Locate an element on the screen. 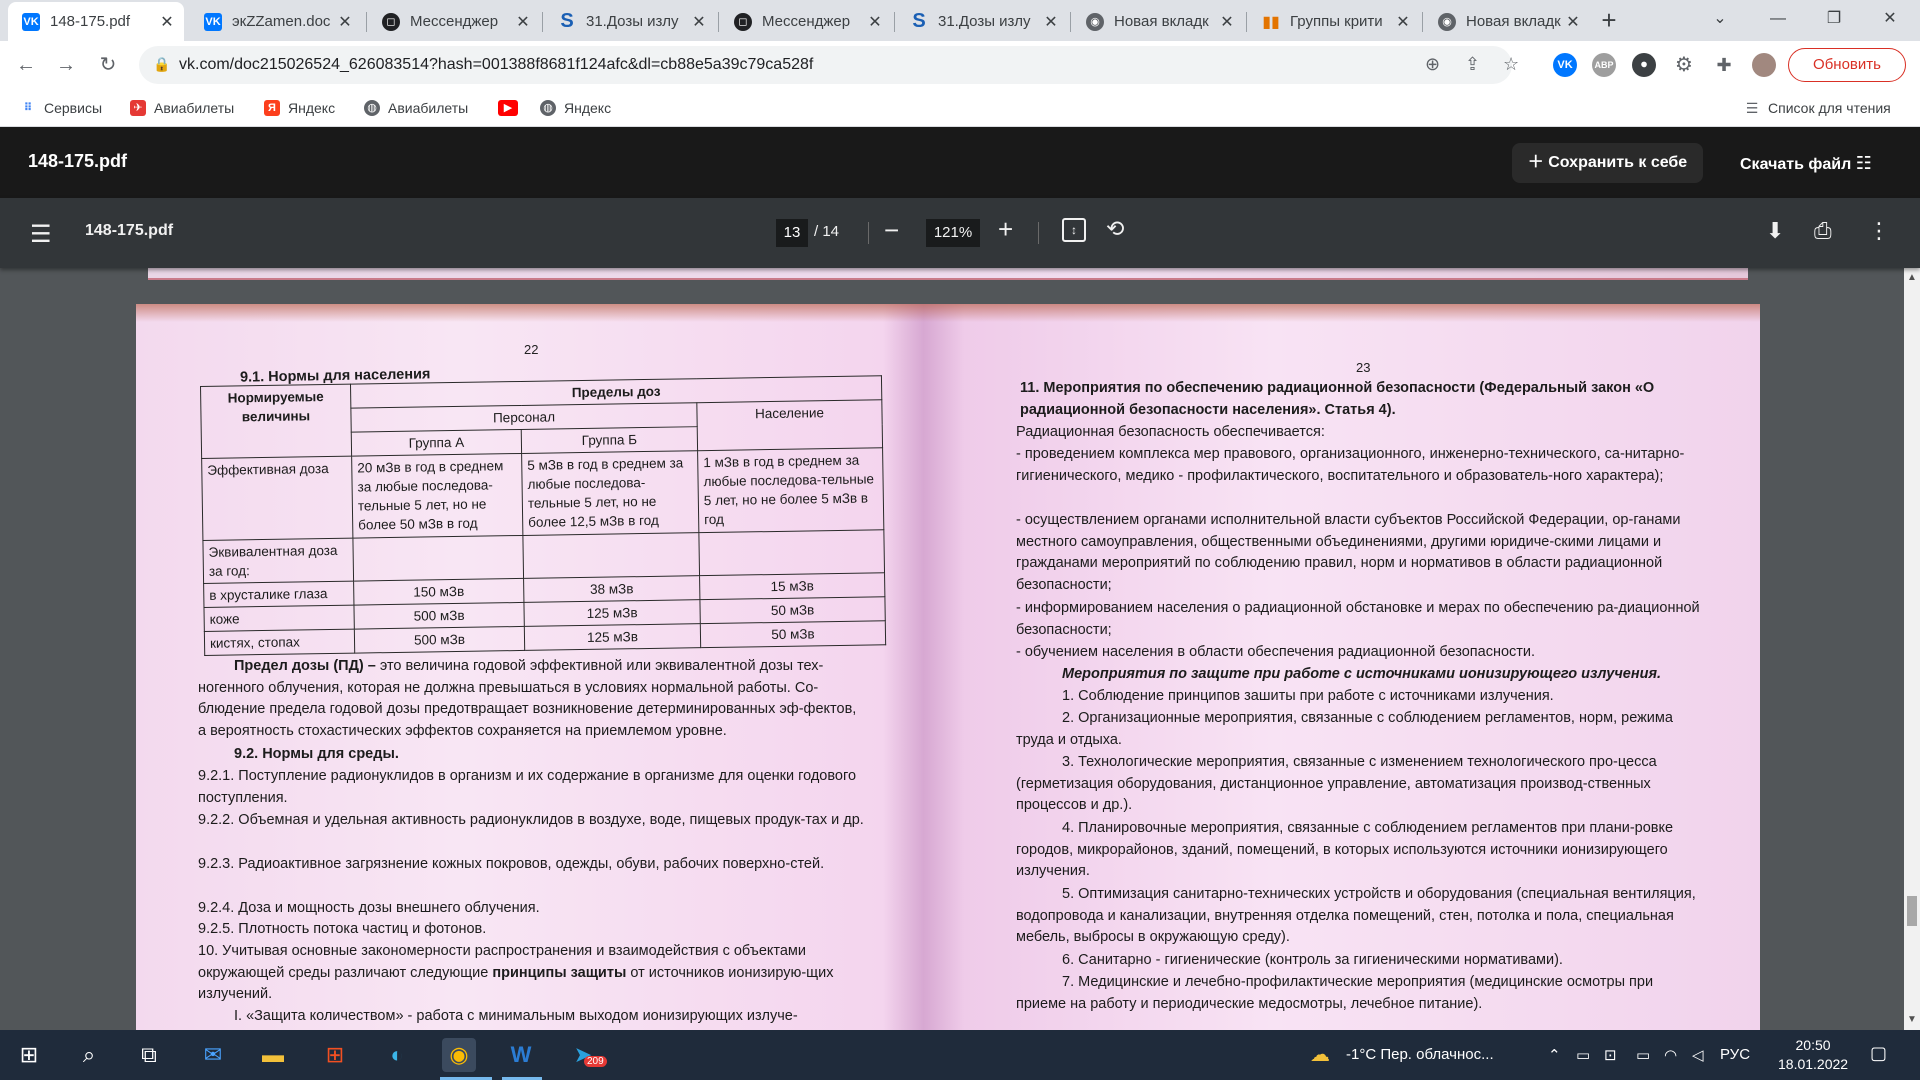  table-header-normed: Нормируемые величины is located at coordinates (276, 421).